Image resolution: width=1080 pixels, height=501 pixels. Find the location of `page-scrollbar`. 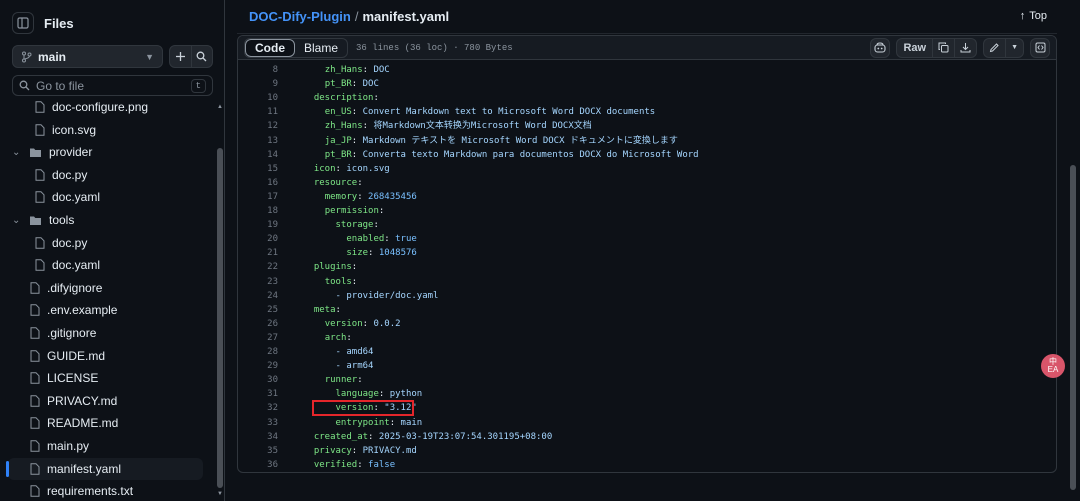

page-scrollbar is located at coordinates (1073, 250).